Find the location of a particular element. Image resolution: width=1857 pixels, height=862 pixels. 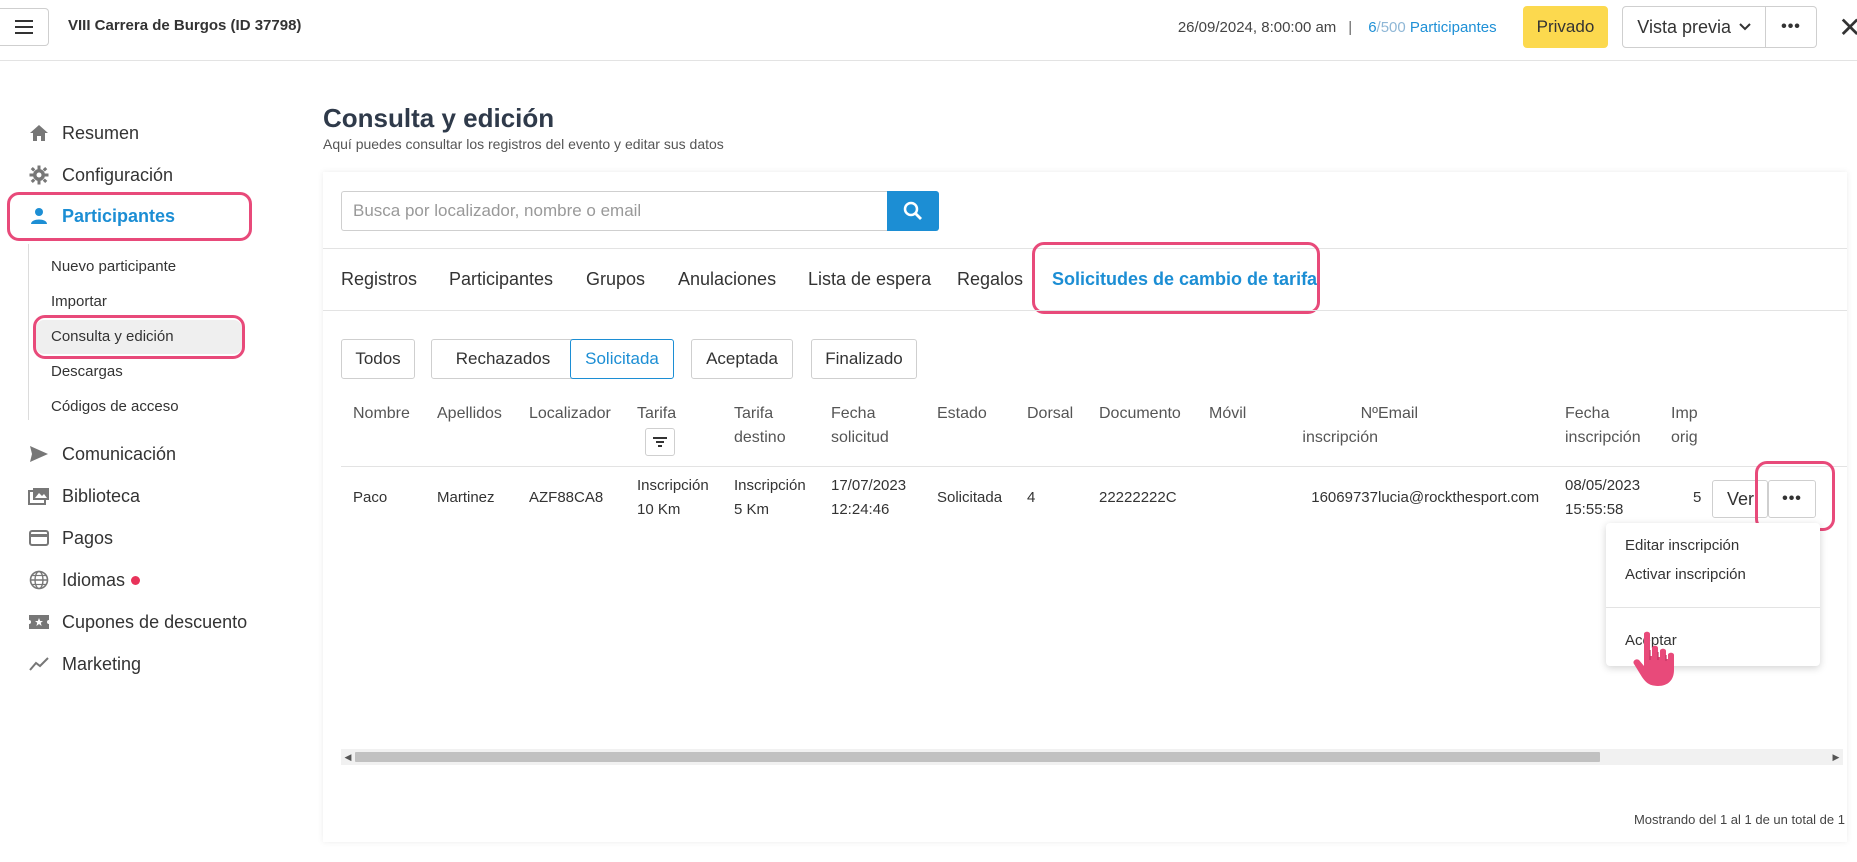

sidebar-subitem-codigos-acceso: Códigos de acceso is located at coordinates (115, 406).